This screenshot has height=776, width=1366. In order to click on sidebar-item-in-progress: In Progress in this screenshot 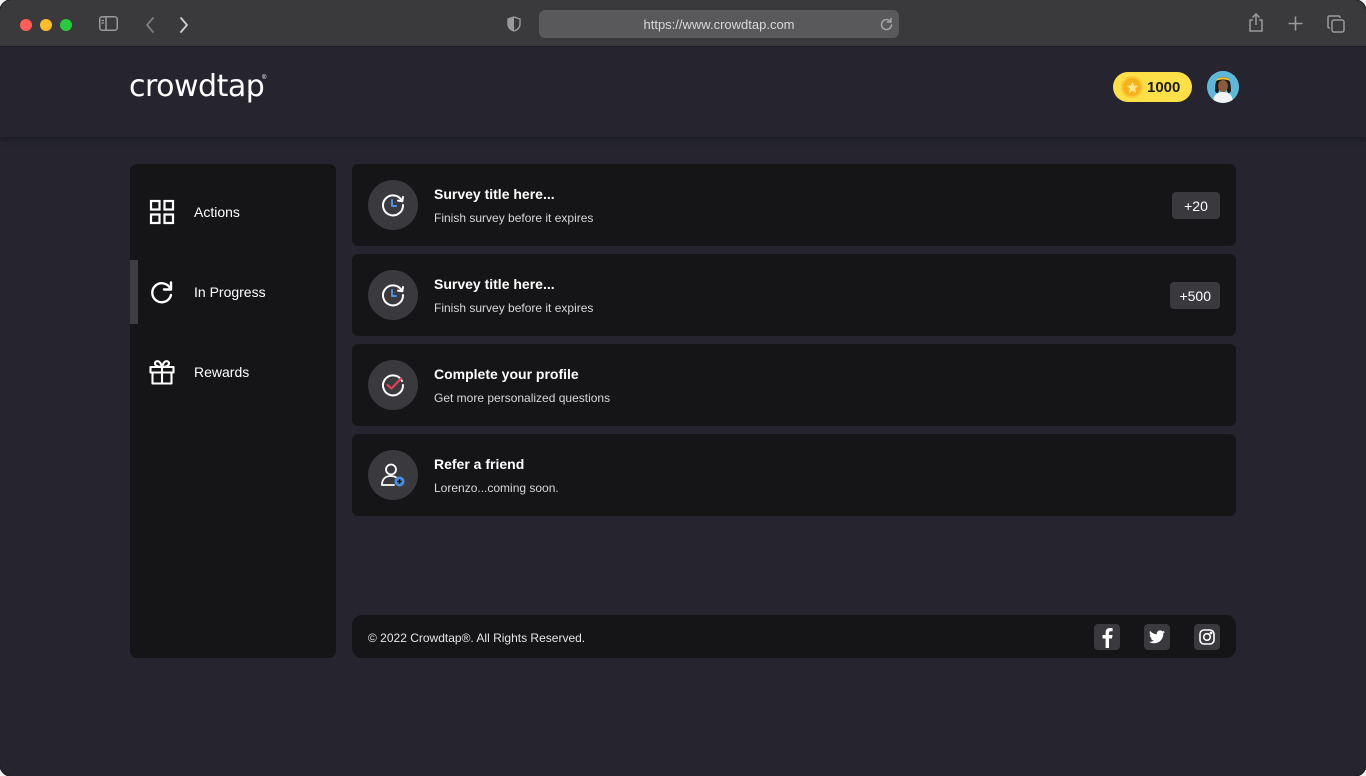, I will do `click(233, 292)`.